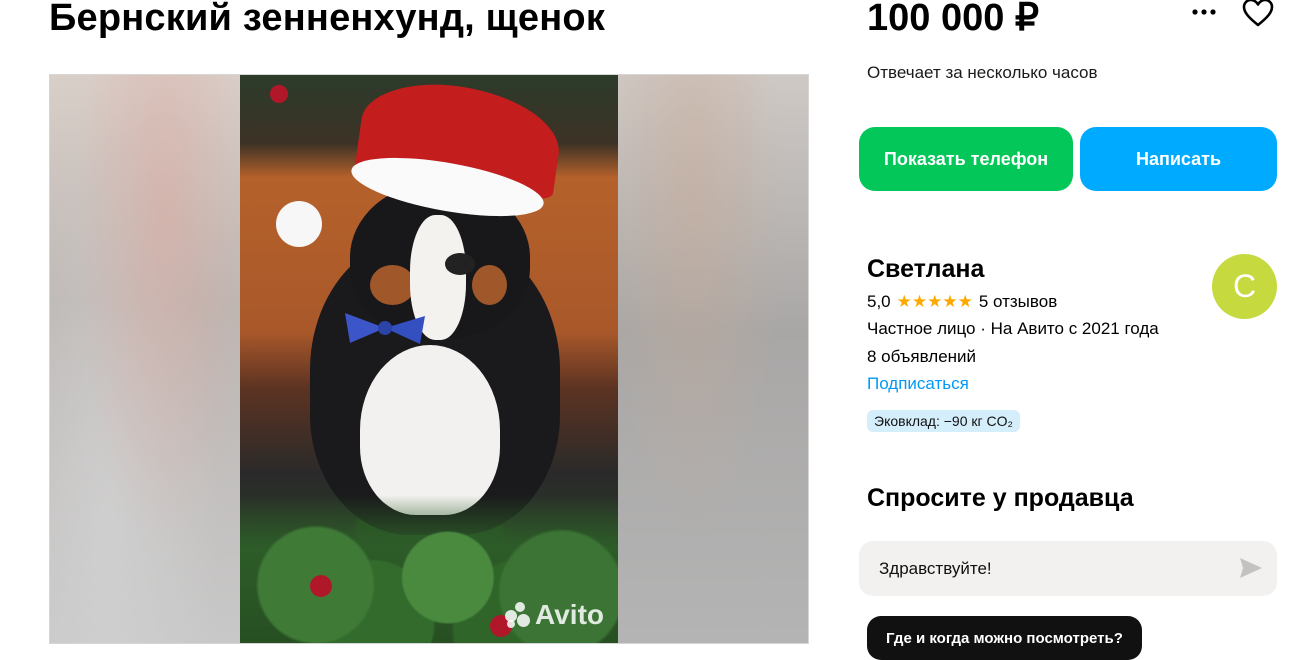 This screenshot has width=1297, height=660. I want to click on dog-chest, so click(430, 430).